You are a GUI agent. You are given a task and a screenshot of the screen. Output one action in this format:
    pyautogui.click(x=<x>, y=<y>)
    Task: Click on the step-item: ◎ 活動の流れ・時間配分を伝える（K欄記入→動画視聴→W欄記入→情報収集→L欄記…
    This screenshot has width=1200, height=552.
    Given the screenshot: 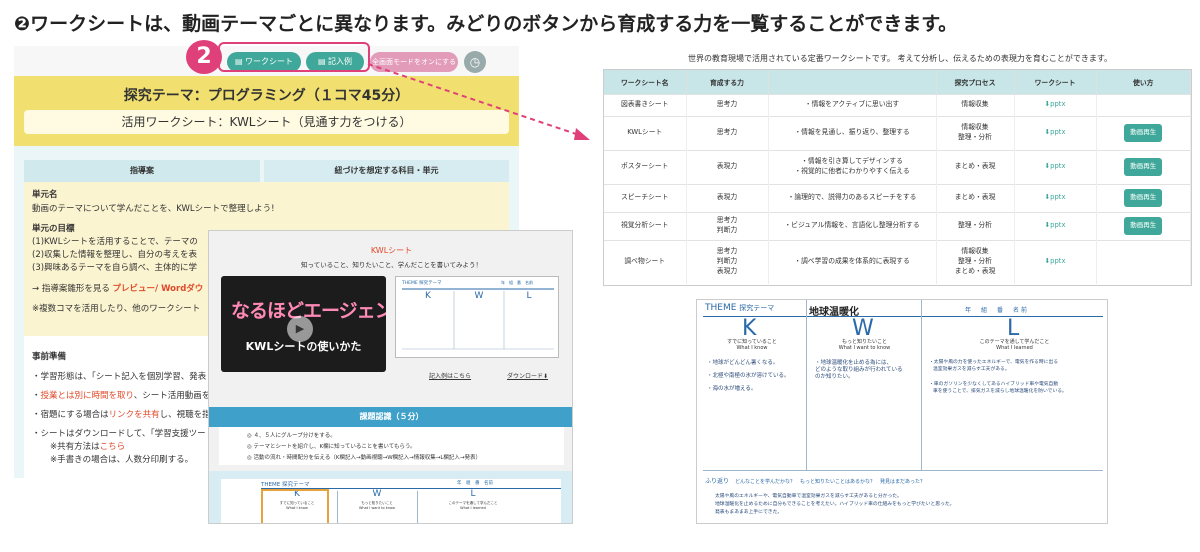 What is the action you would take?
    pyautogui.click(x=364, y=458)
    